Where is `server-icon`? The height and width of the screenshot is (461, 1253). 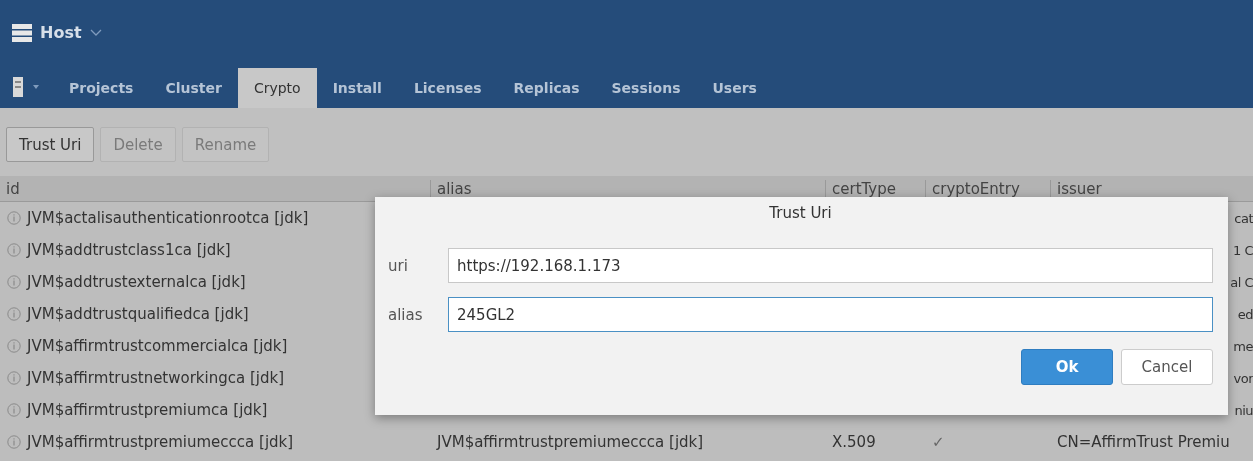
server-icon is located at coordinates (22, 32).